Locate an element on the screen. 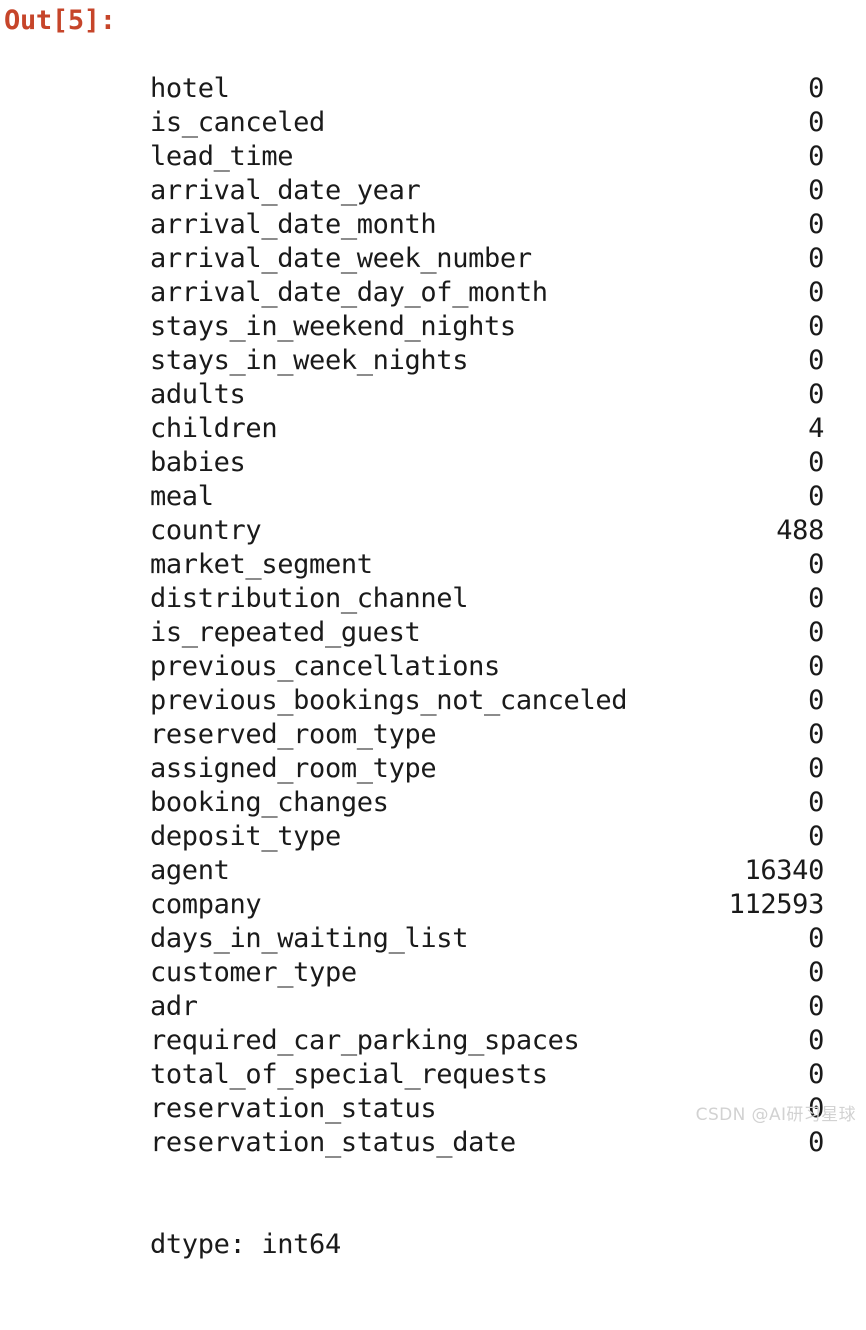 The image size is (866, 1330). series-index-label: children is located at coordinates (214, 428).